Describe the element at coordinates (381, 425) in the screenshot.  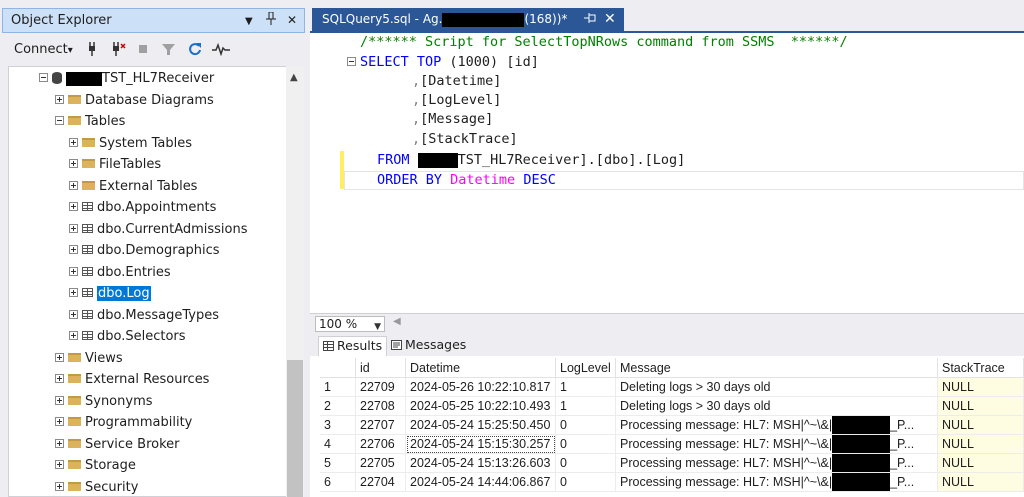
I see `grid-cell: 22707` at that location.